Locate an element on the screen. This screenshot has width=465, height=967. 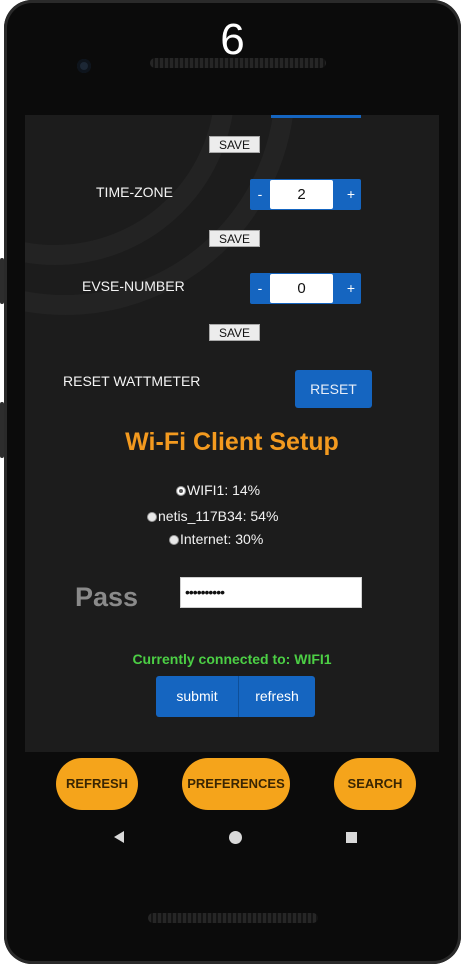
evse-number-decrement-button: - is located at coordinates (260, 288).